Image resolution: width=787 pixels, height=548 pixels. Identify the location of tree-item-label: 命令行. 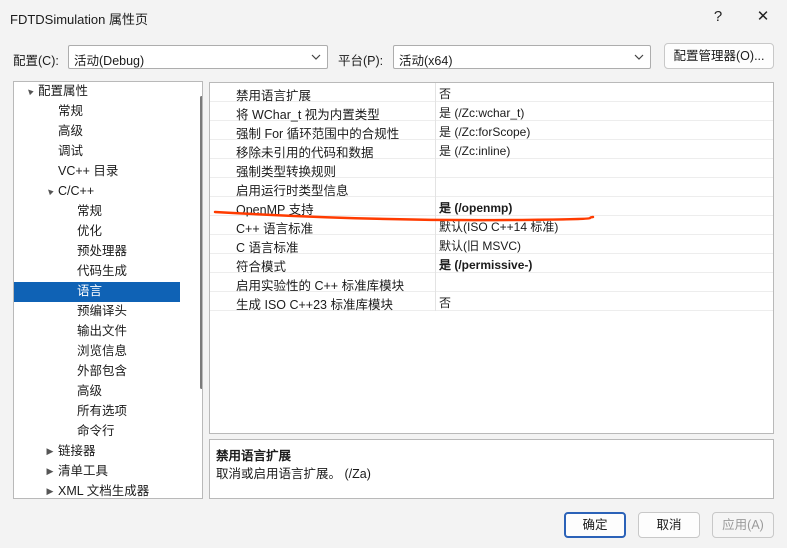
(96, 431).